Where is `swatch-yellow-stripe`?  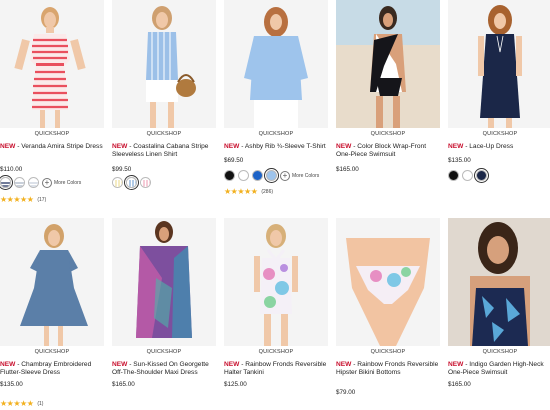 swatch-yellow-stripe is located at coordinates (117, 182).